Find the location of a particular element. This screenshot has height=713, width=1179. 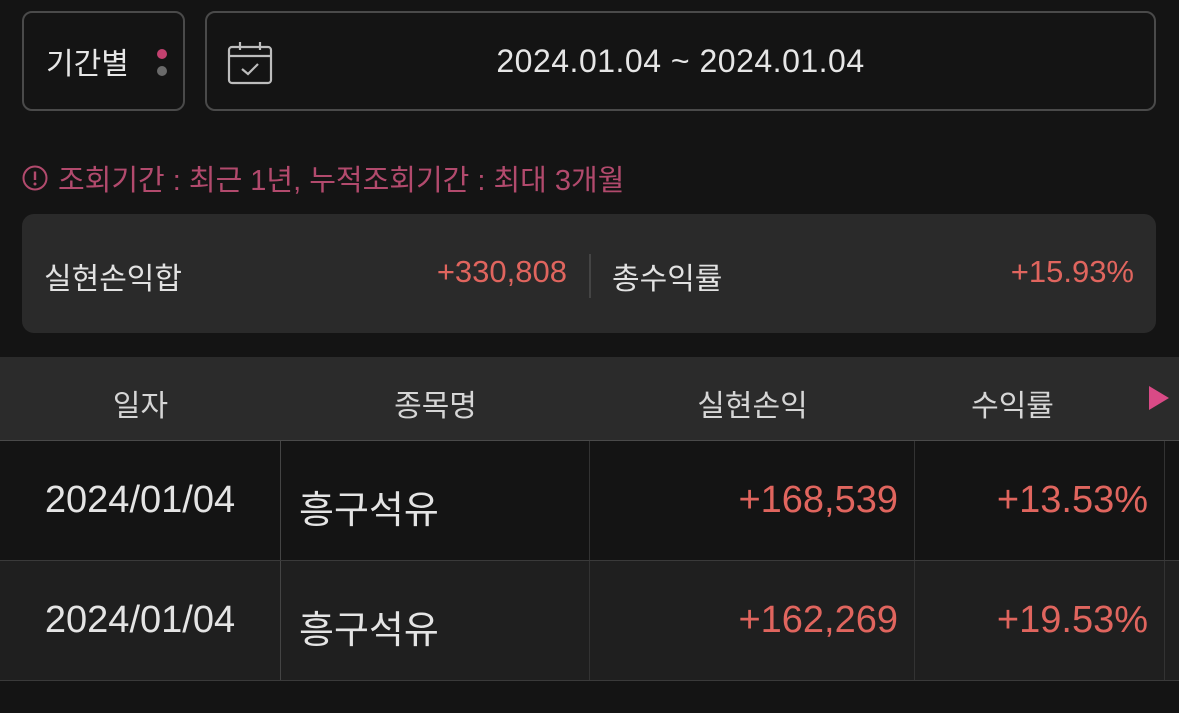

column-header-date: 일자 is located at coordinates (140, 406).